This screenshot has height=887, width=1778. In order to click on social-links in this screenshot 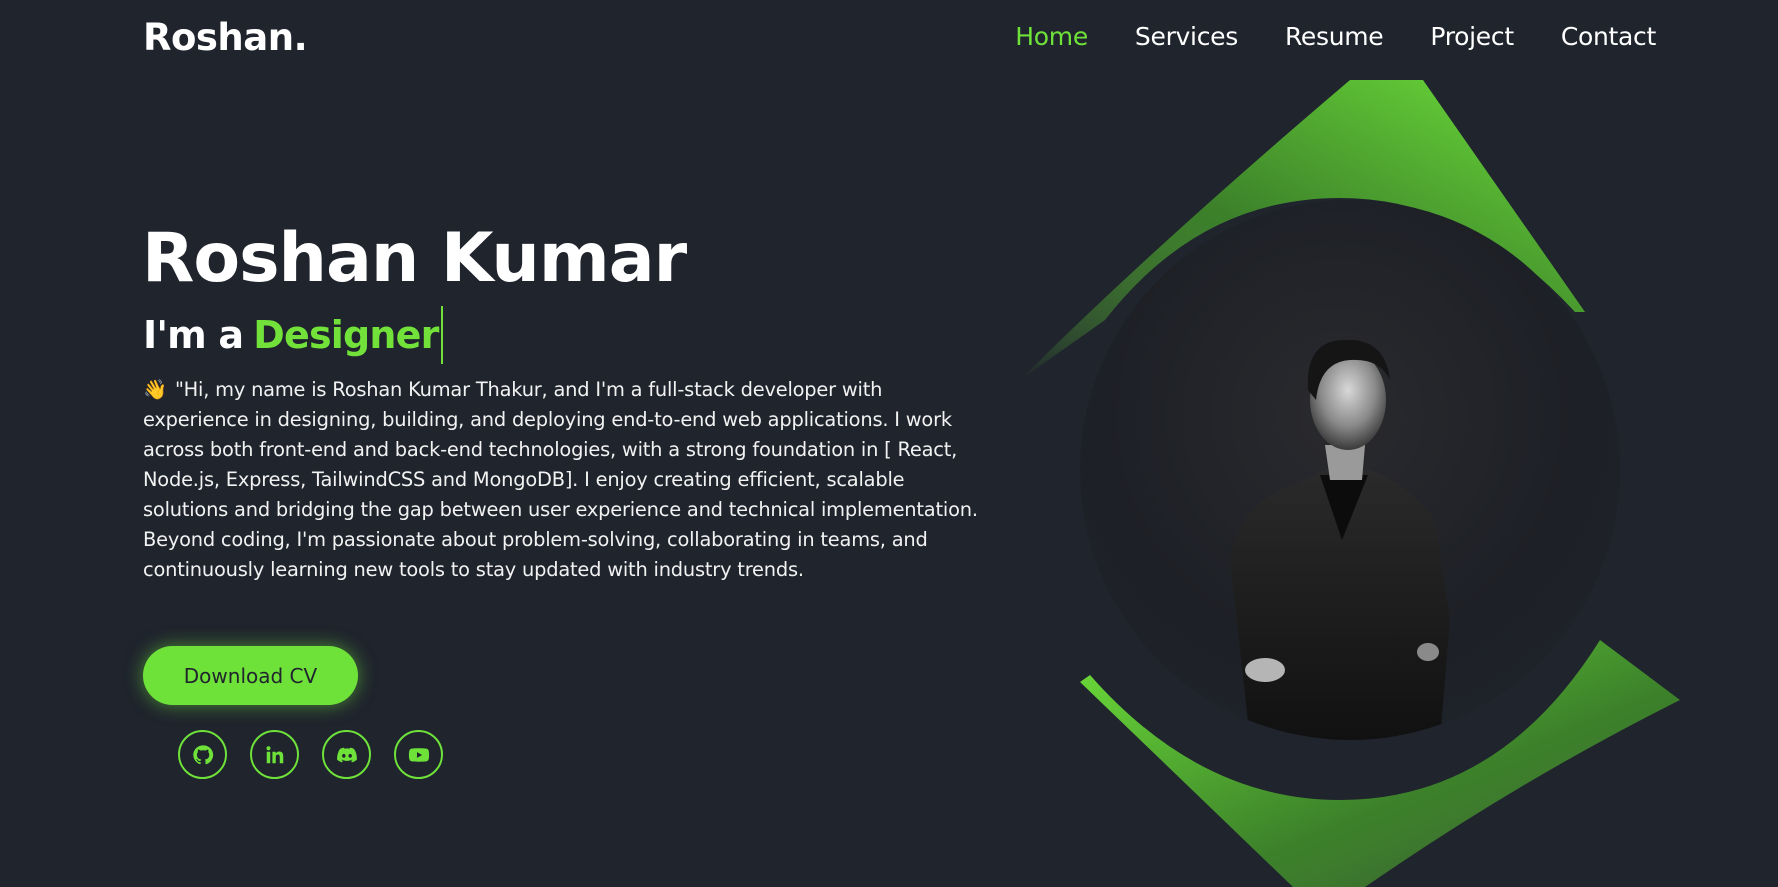, I will do `click(310, 754)`.